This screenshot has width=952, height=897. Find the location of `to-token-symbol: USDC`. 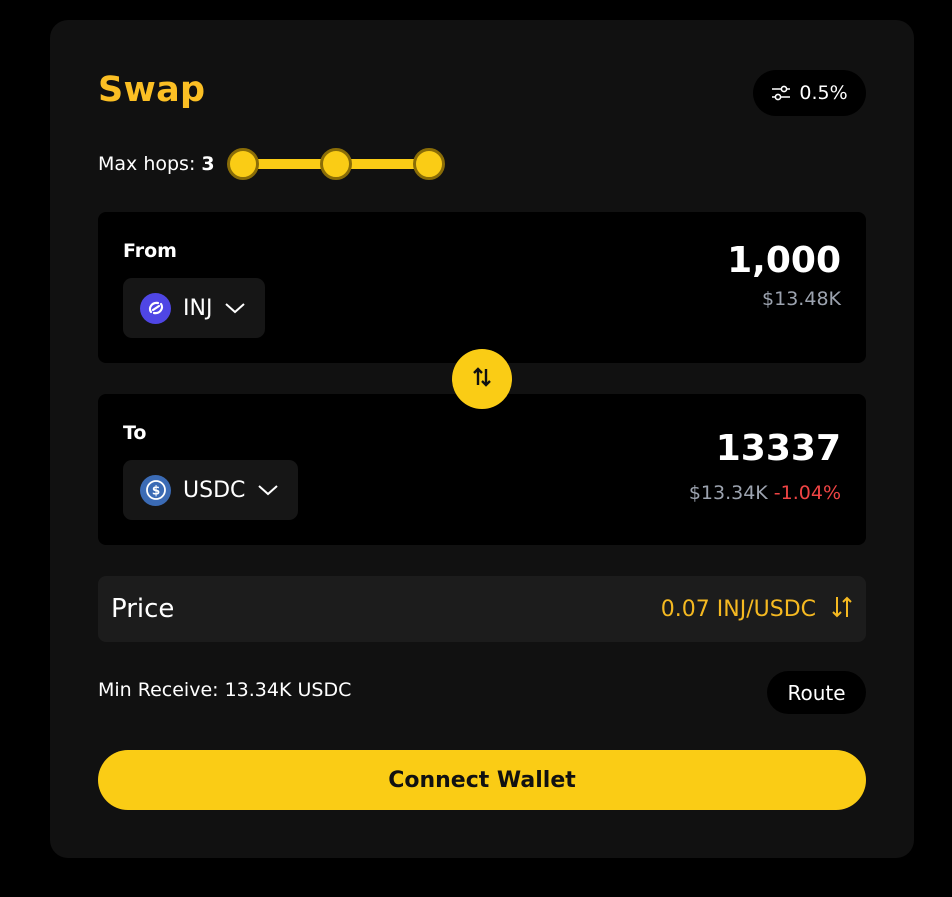

to-token-symbol: USDC is located at coordinates (214, 490).